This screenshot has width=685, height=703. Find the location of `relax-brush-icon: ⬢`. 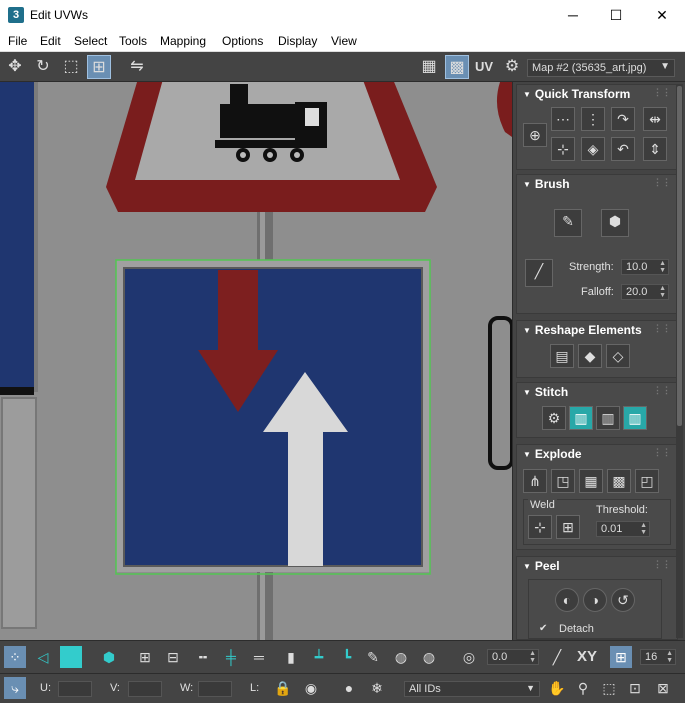

relax-brush-icon: ⬢ is located at coordinates (615, 223).